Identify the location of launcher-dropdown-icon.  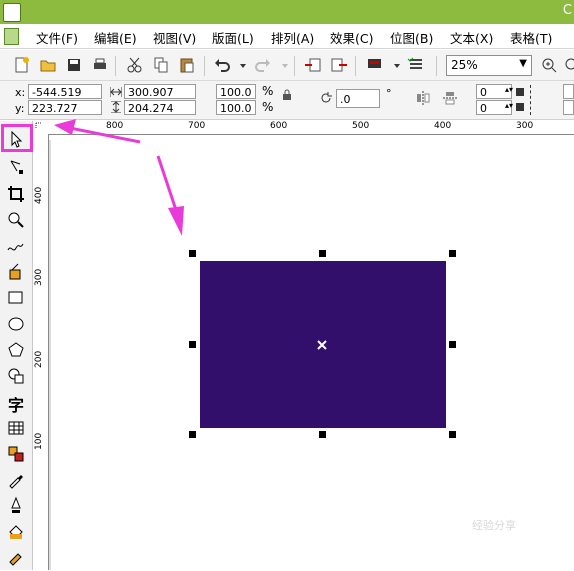
(394, 65).